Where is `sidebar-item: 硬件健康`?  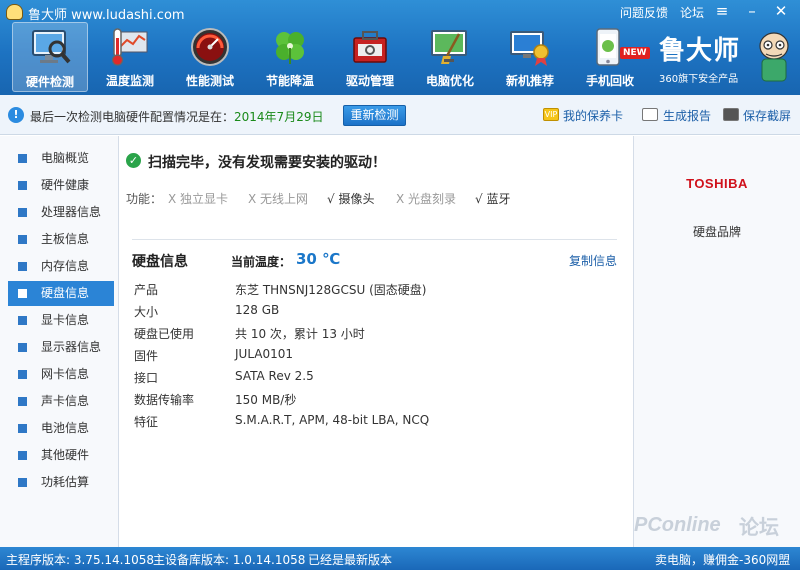
sidebar-item: 硬件健康 is located at coordinates (61, 185).